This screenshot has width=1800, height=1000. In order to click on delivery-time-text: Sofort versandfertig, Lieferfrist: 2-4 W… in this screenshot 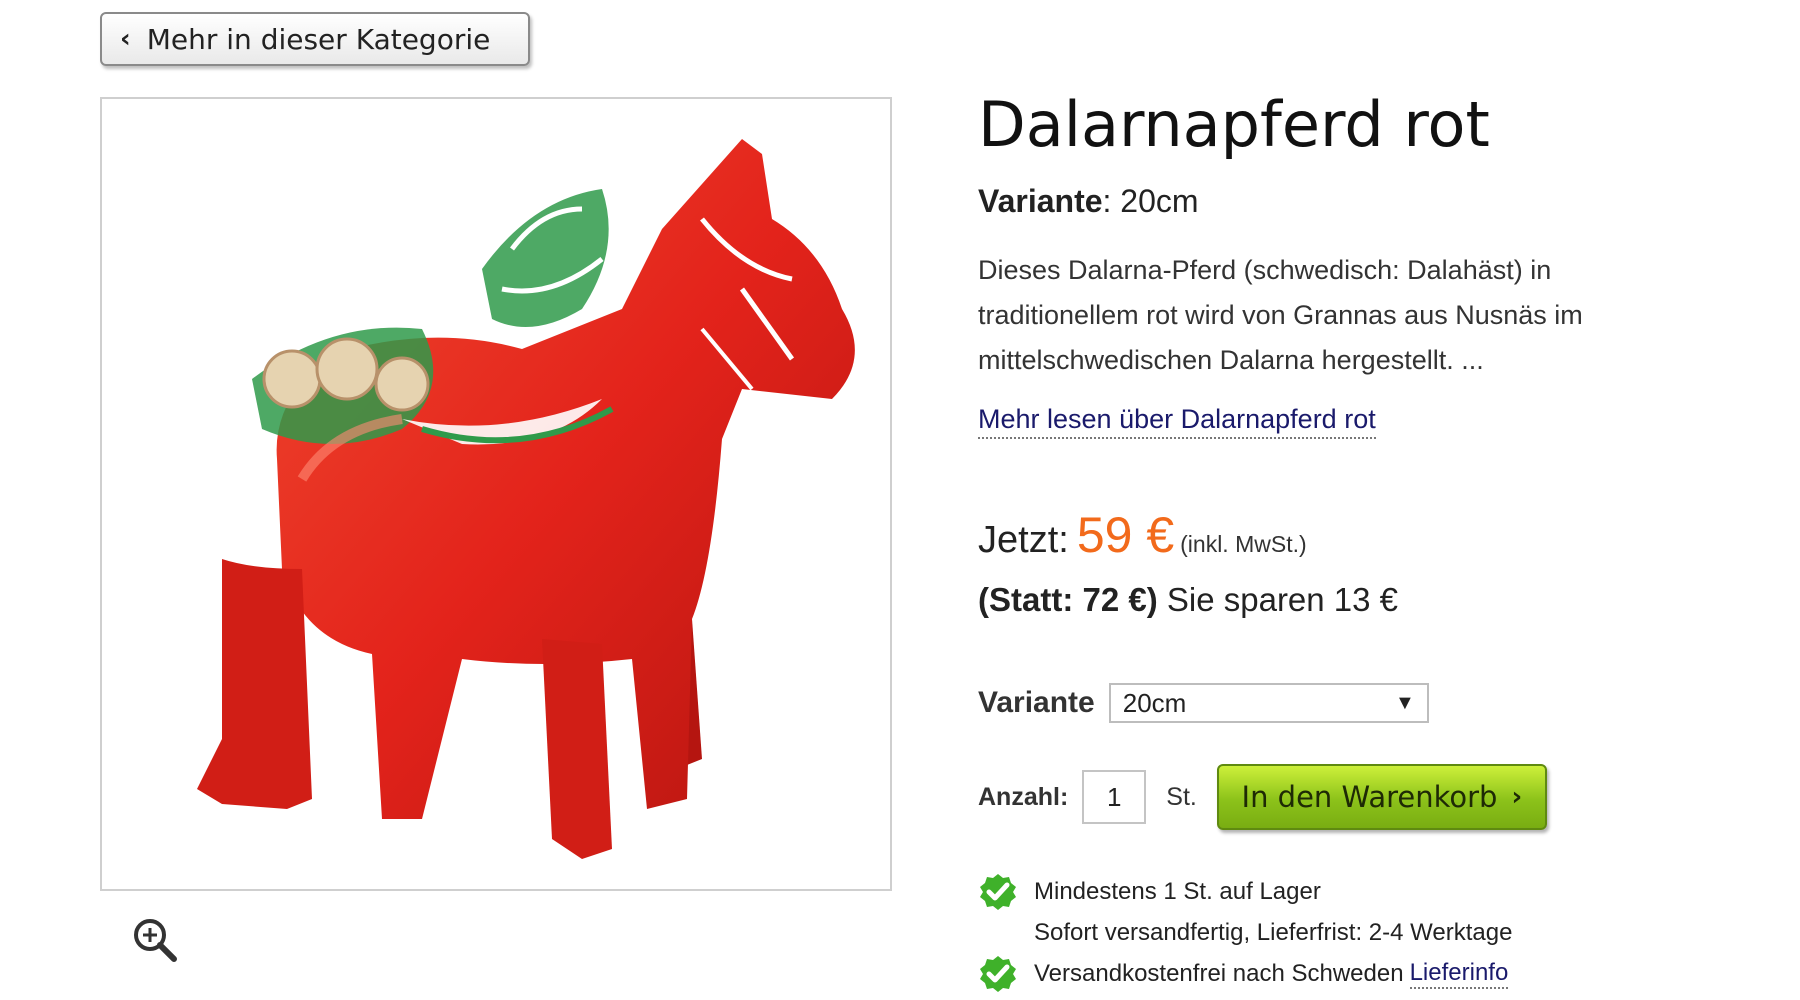, I will do `click(1273, 932)`.